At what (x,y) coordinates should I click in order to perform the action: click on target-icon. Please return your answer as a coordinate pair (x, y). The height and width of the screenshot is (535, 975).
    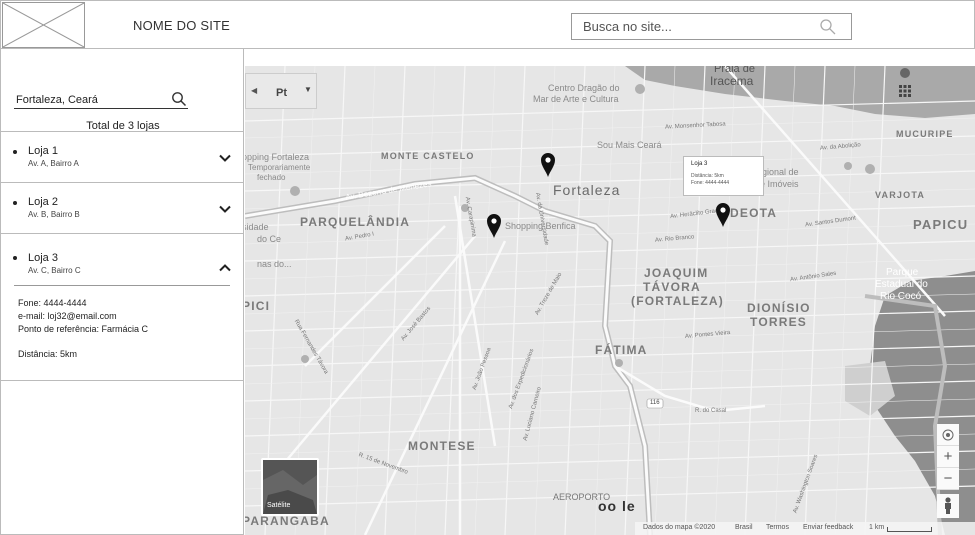
    Looking at the image, I should click on (948, 434).